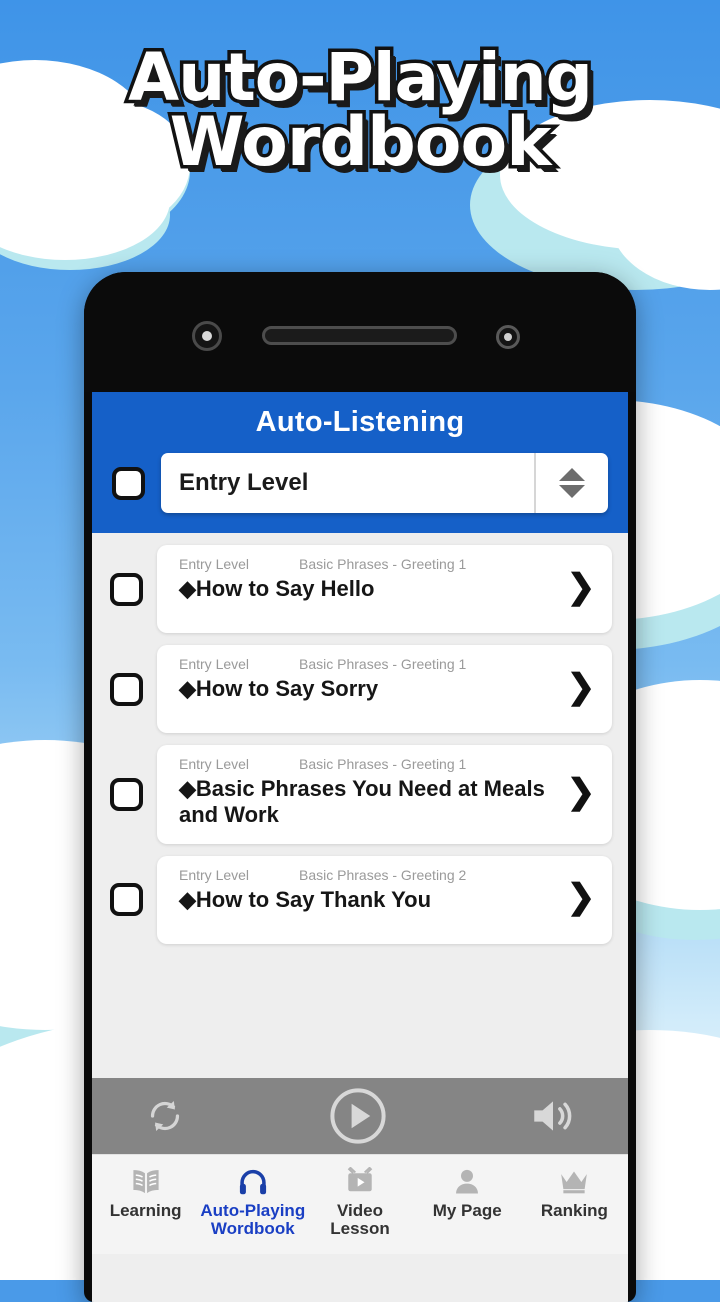  I want to click on triangle-up-icon, so click(572, 474).